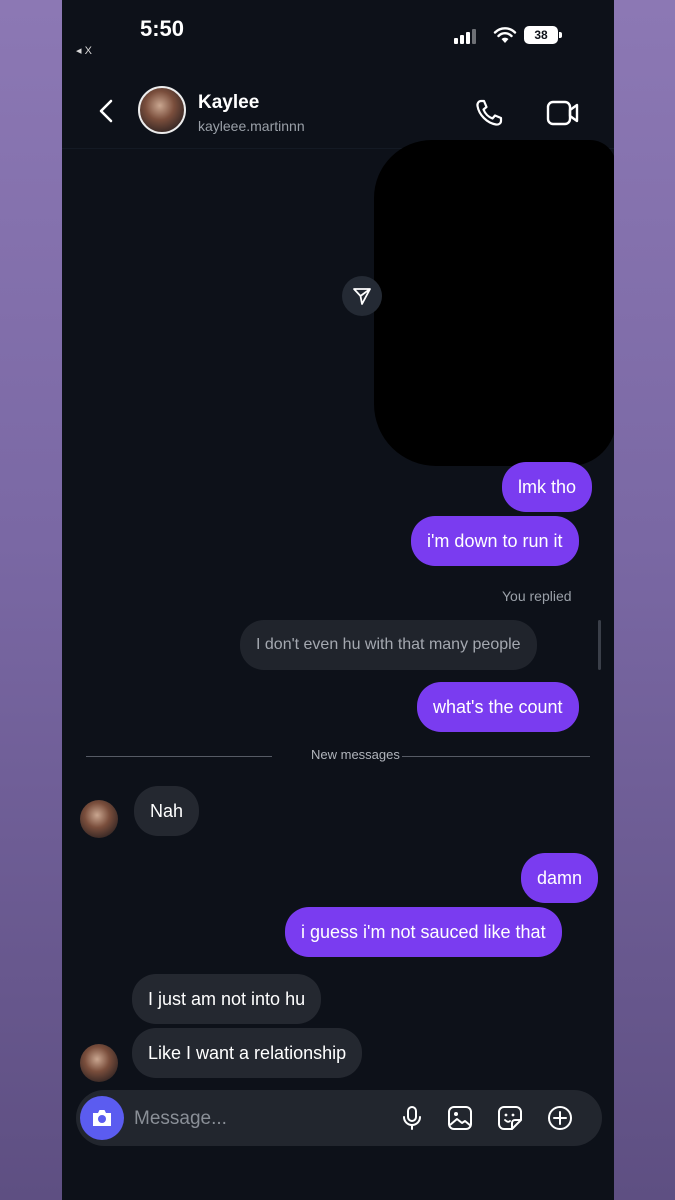  What do you see at coordinates (228, 103) in the screenshot?
I see `contact-name: Kaylee` at bounding box center [228, 103].